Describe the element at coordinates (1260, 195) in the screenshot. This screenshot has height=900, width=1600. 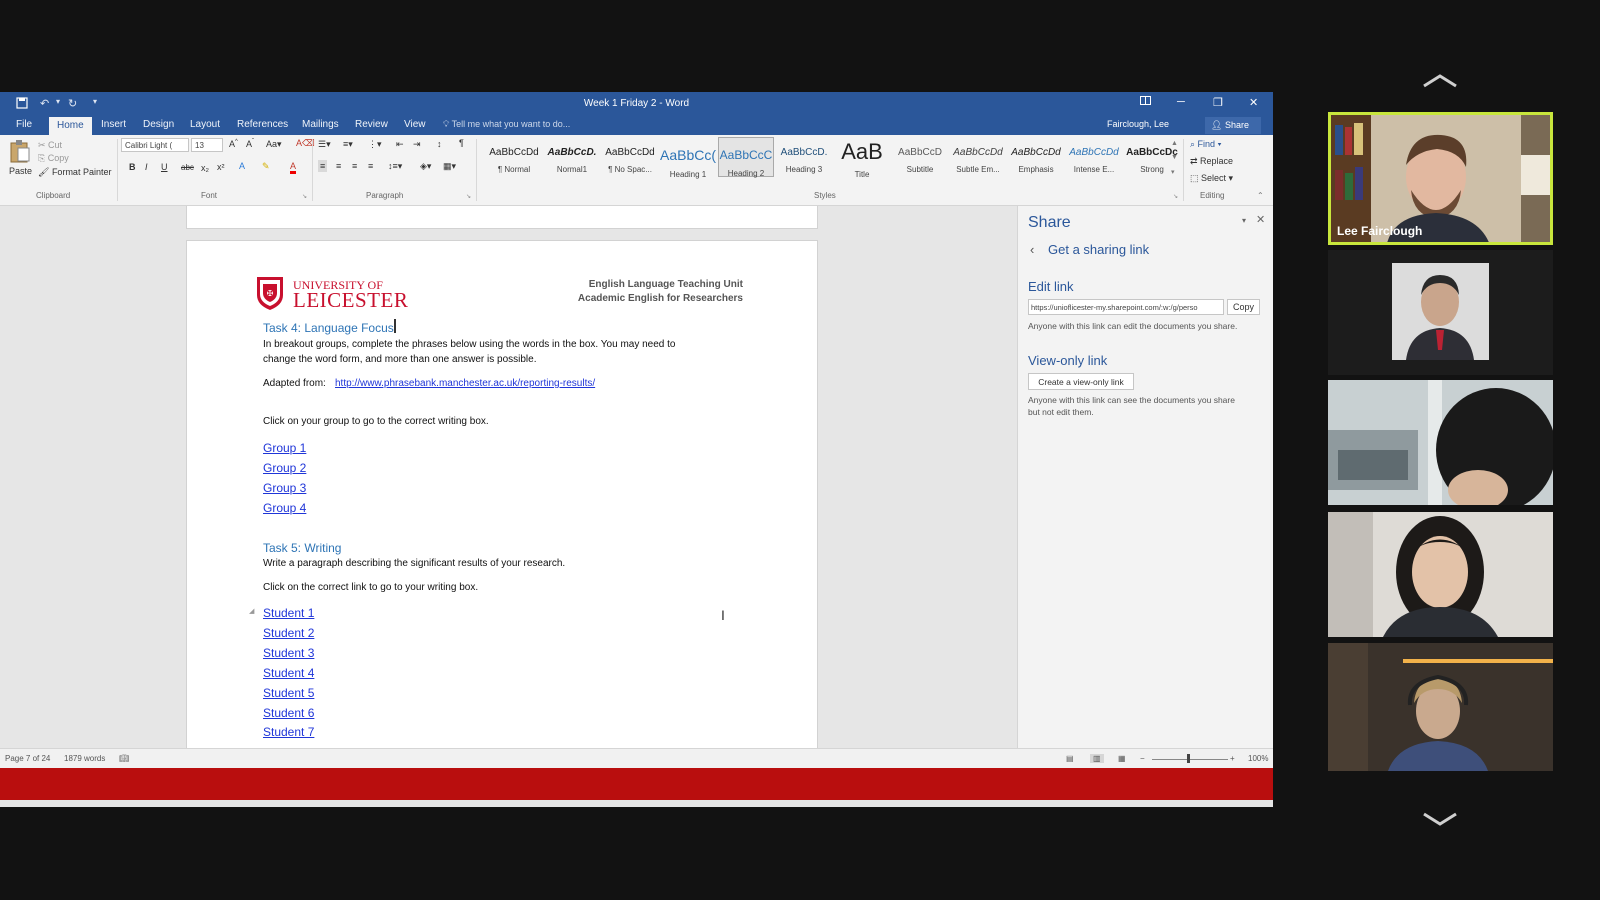
I see `collapse-ribbon-icon: ⌃` at that location.